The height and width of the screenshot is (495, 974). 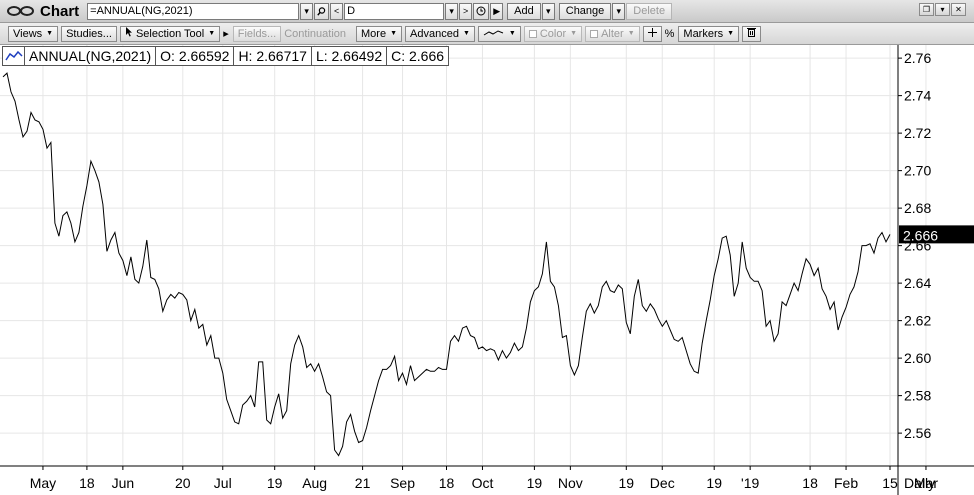 What do you see at coordinates (363, 483) in the screenshot?
I see `x-tick-label: 21` at bounding box center [363, 483].